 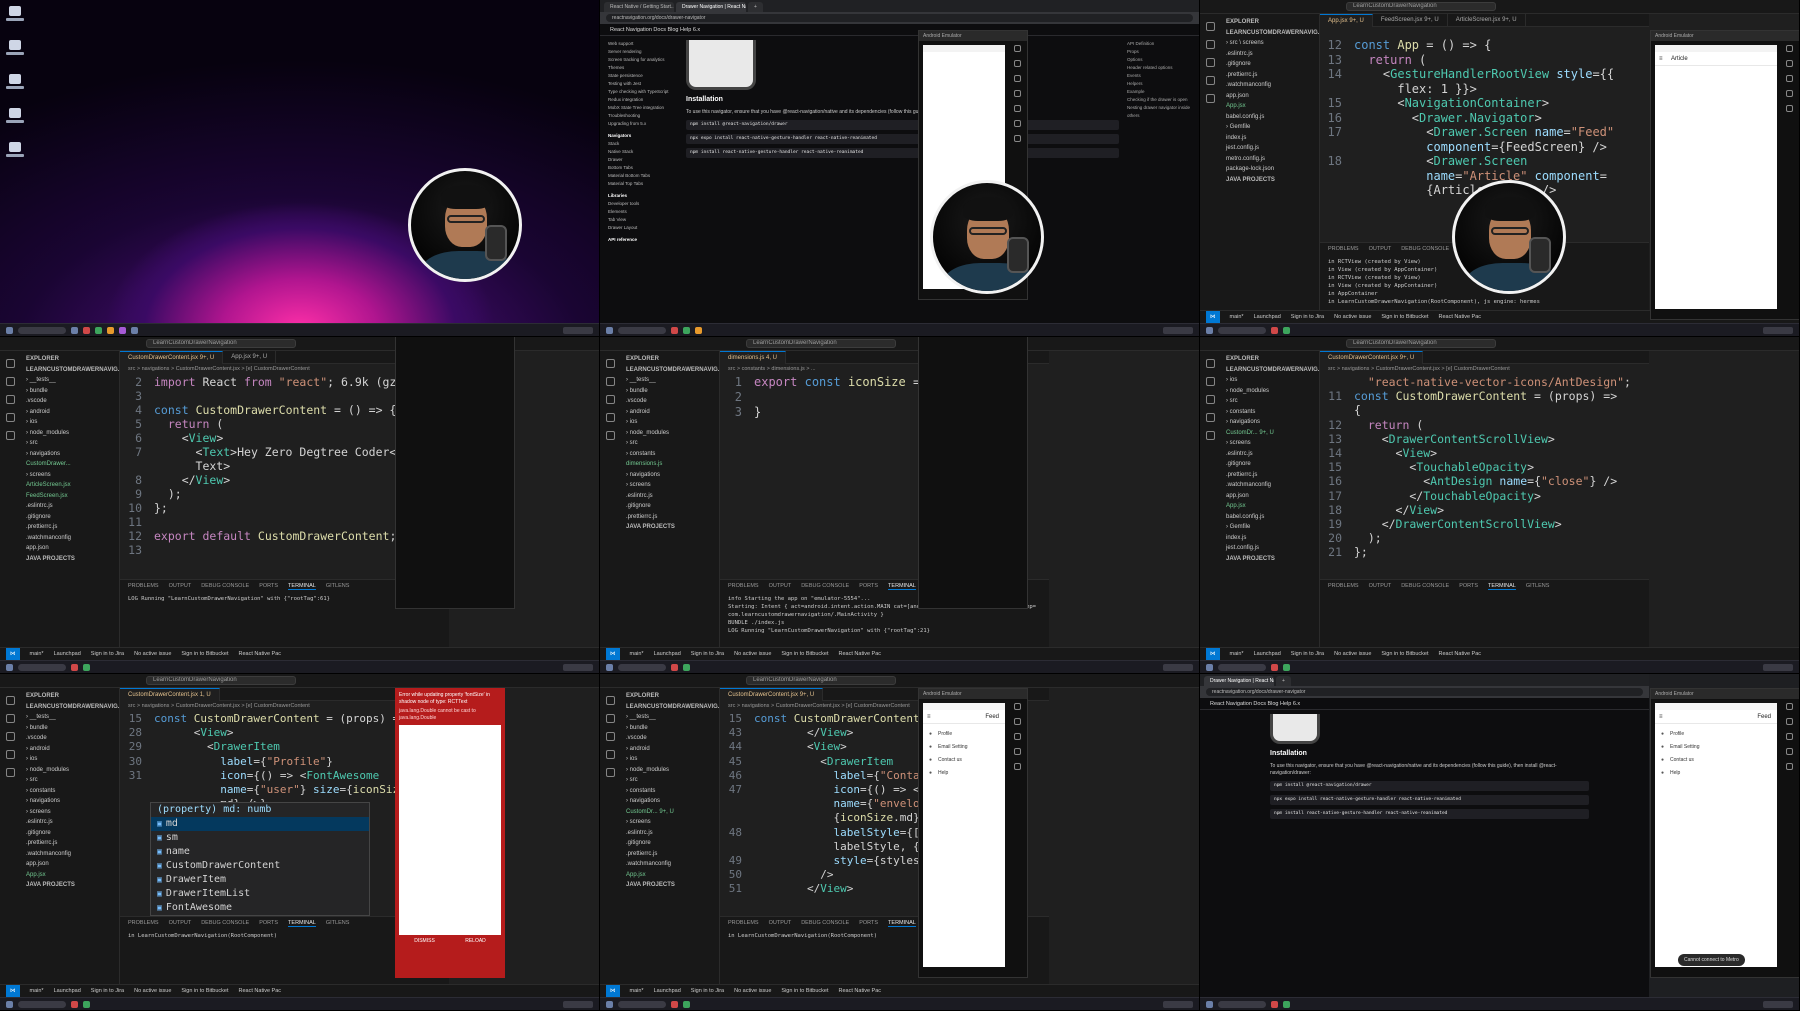 I want to click on sidebar-link: Elements, so click(x=643, y=212).